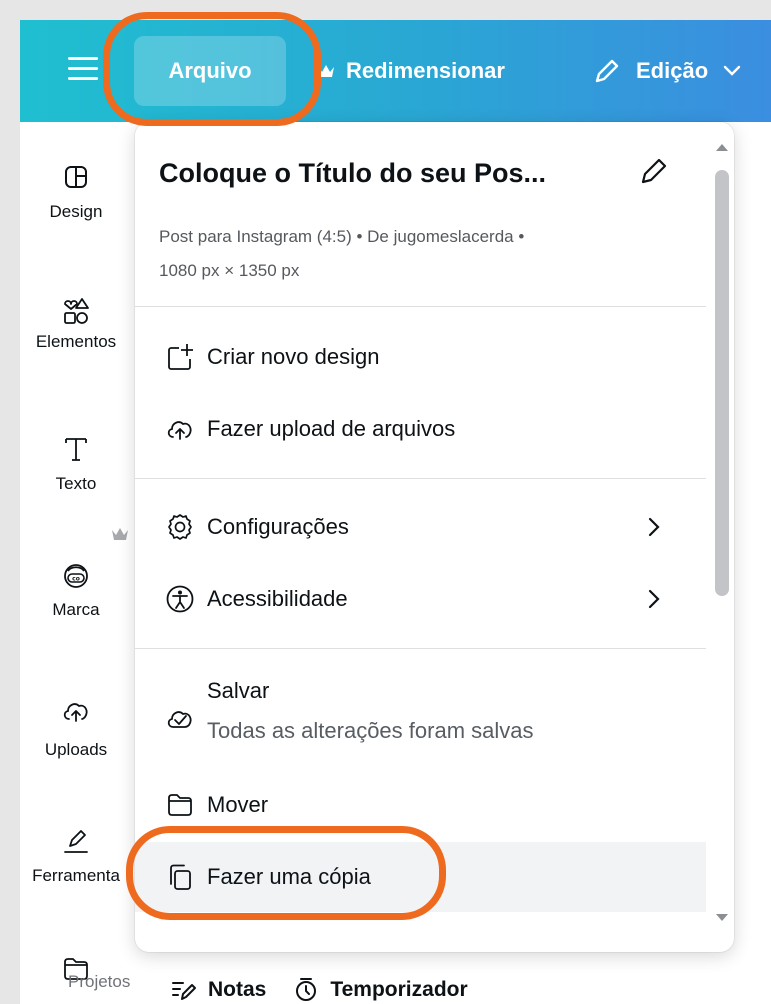  What do you see at coordinates (420, 877) in the screenshot?
I see `menu-item-make-copy: Fazer uma cópia` at bounding box center [420, 877].